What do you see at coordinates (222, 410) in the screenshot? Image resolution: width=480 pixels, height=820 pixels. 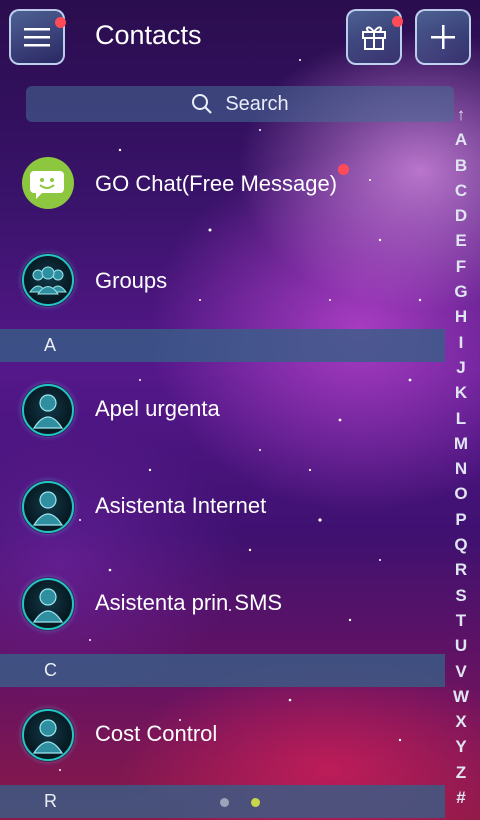 I see `list-item-contact: Apel urgenta` at bounding box center [222, 410].